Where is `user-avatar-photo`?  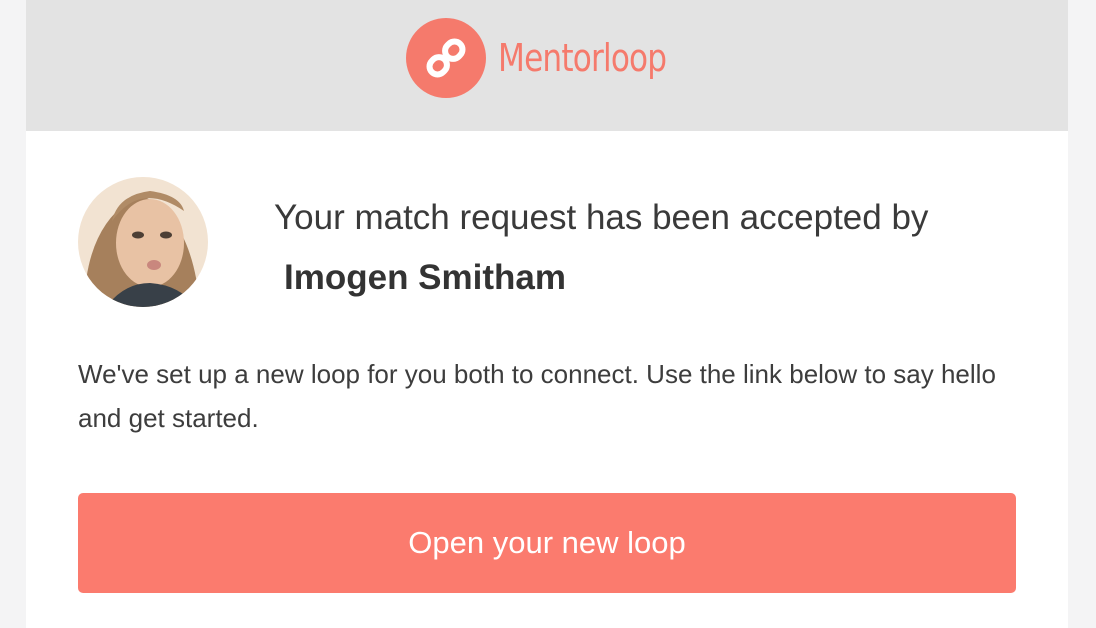
user-avatar-photo is located at coordinates (143, 242).